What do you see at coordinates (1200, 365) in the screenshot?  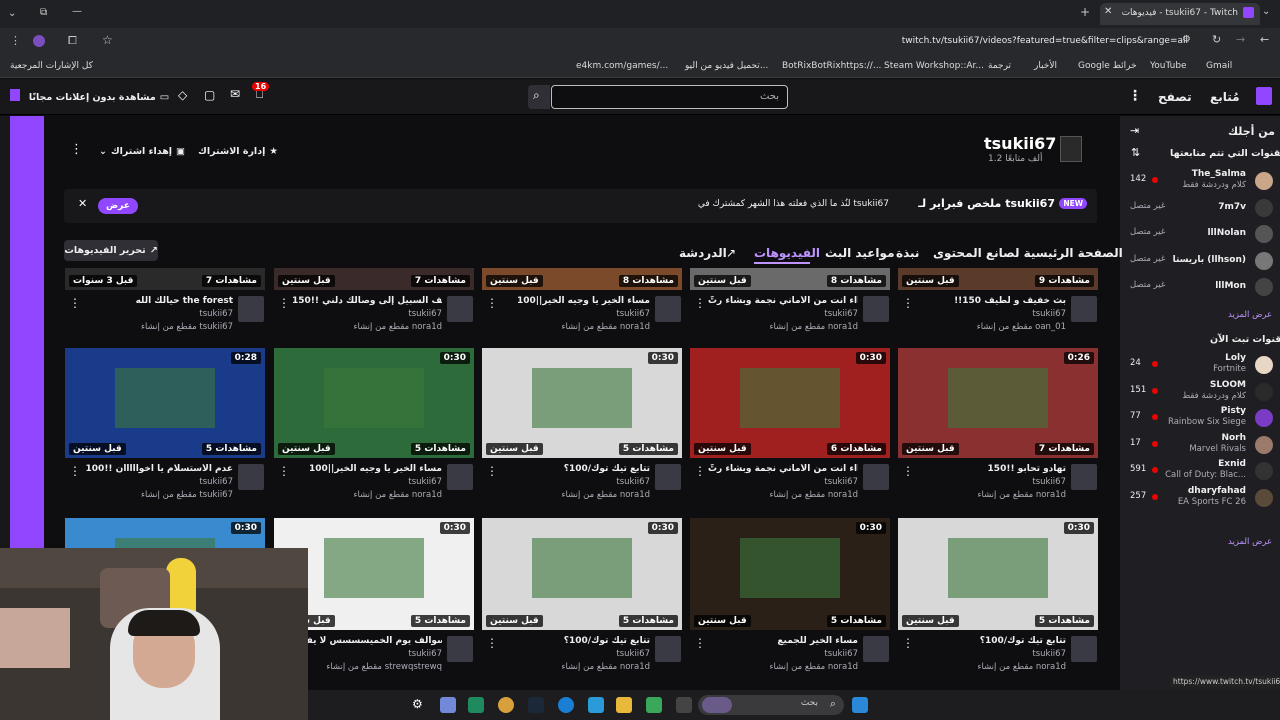 I see `sidebar-channel: Loly Fortnite 24` at bounding box center [1200, 365].